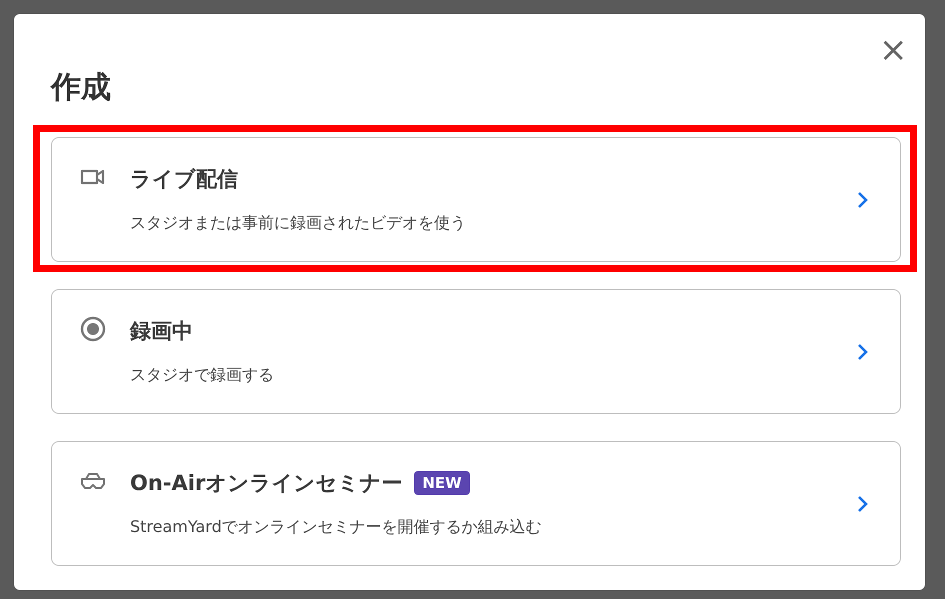 The image size is (945, 599). I want to click on dialog-title: 作成, so click(80, 88).